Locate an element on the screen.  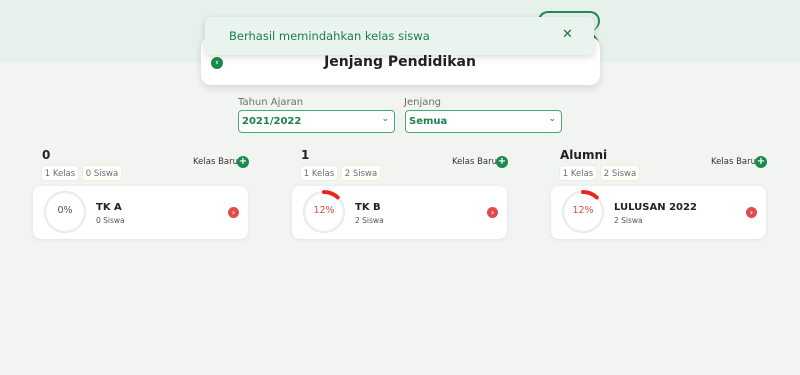
tahun-ajaran-label: Tahun Ajaran is located at coordinates (271, 102).